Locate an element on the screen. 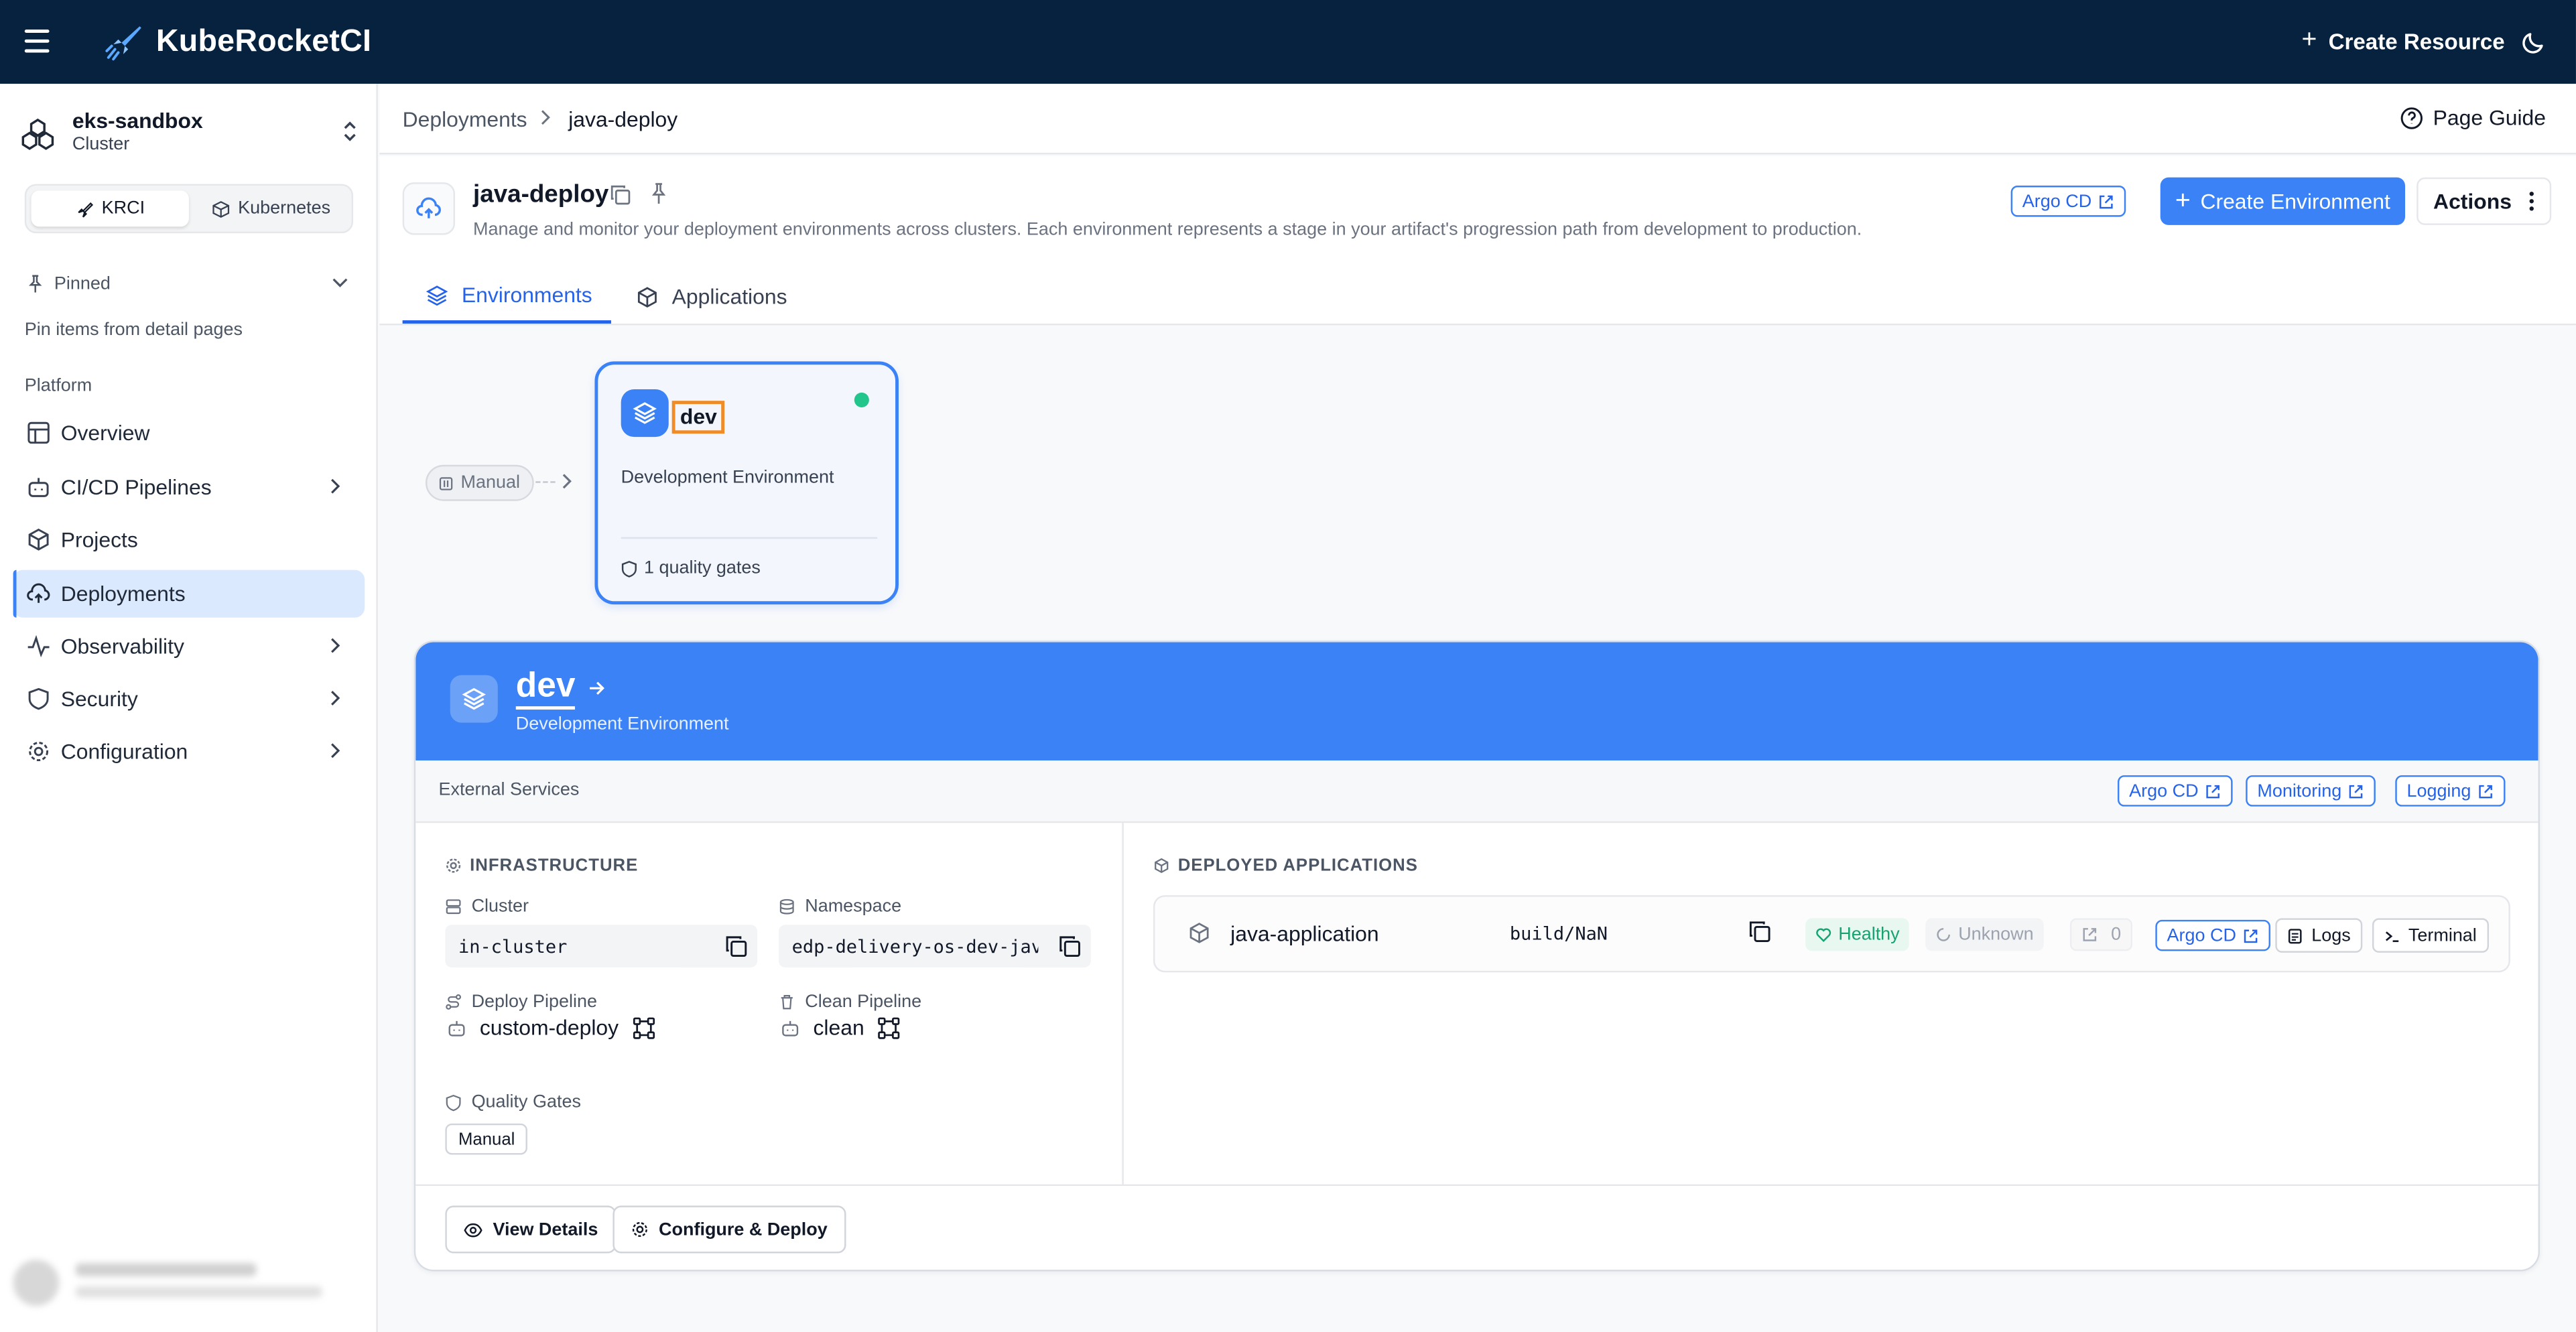  brand: KubeRocketCI is located at coordinates (237, 42).